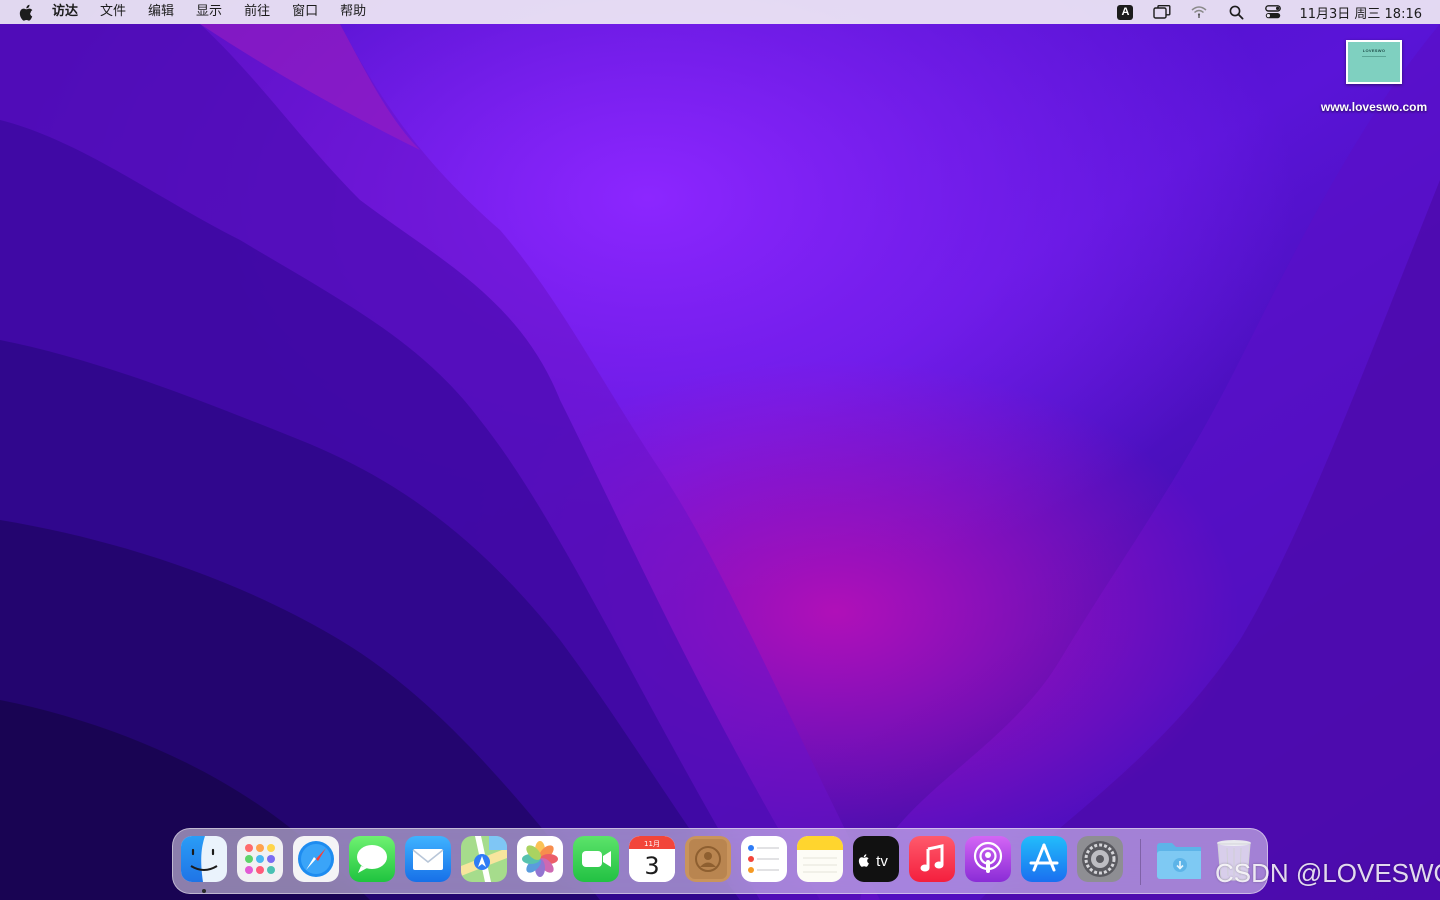 The height and width of the screenshot is (900, 1440). What do you see at coordinates (1273, 12) in the screenshot?
I see `control-center-icon` at bounding box center [1273, 12].